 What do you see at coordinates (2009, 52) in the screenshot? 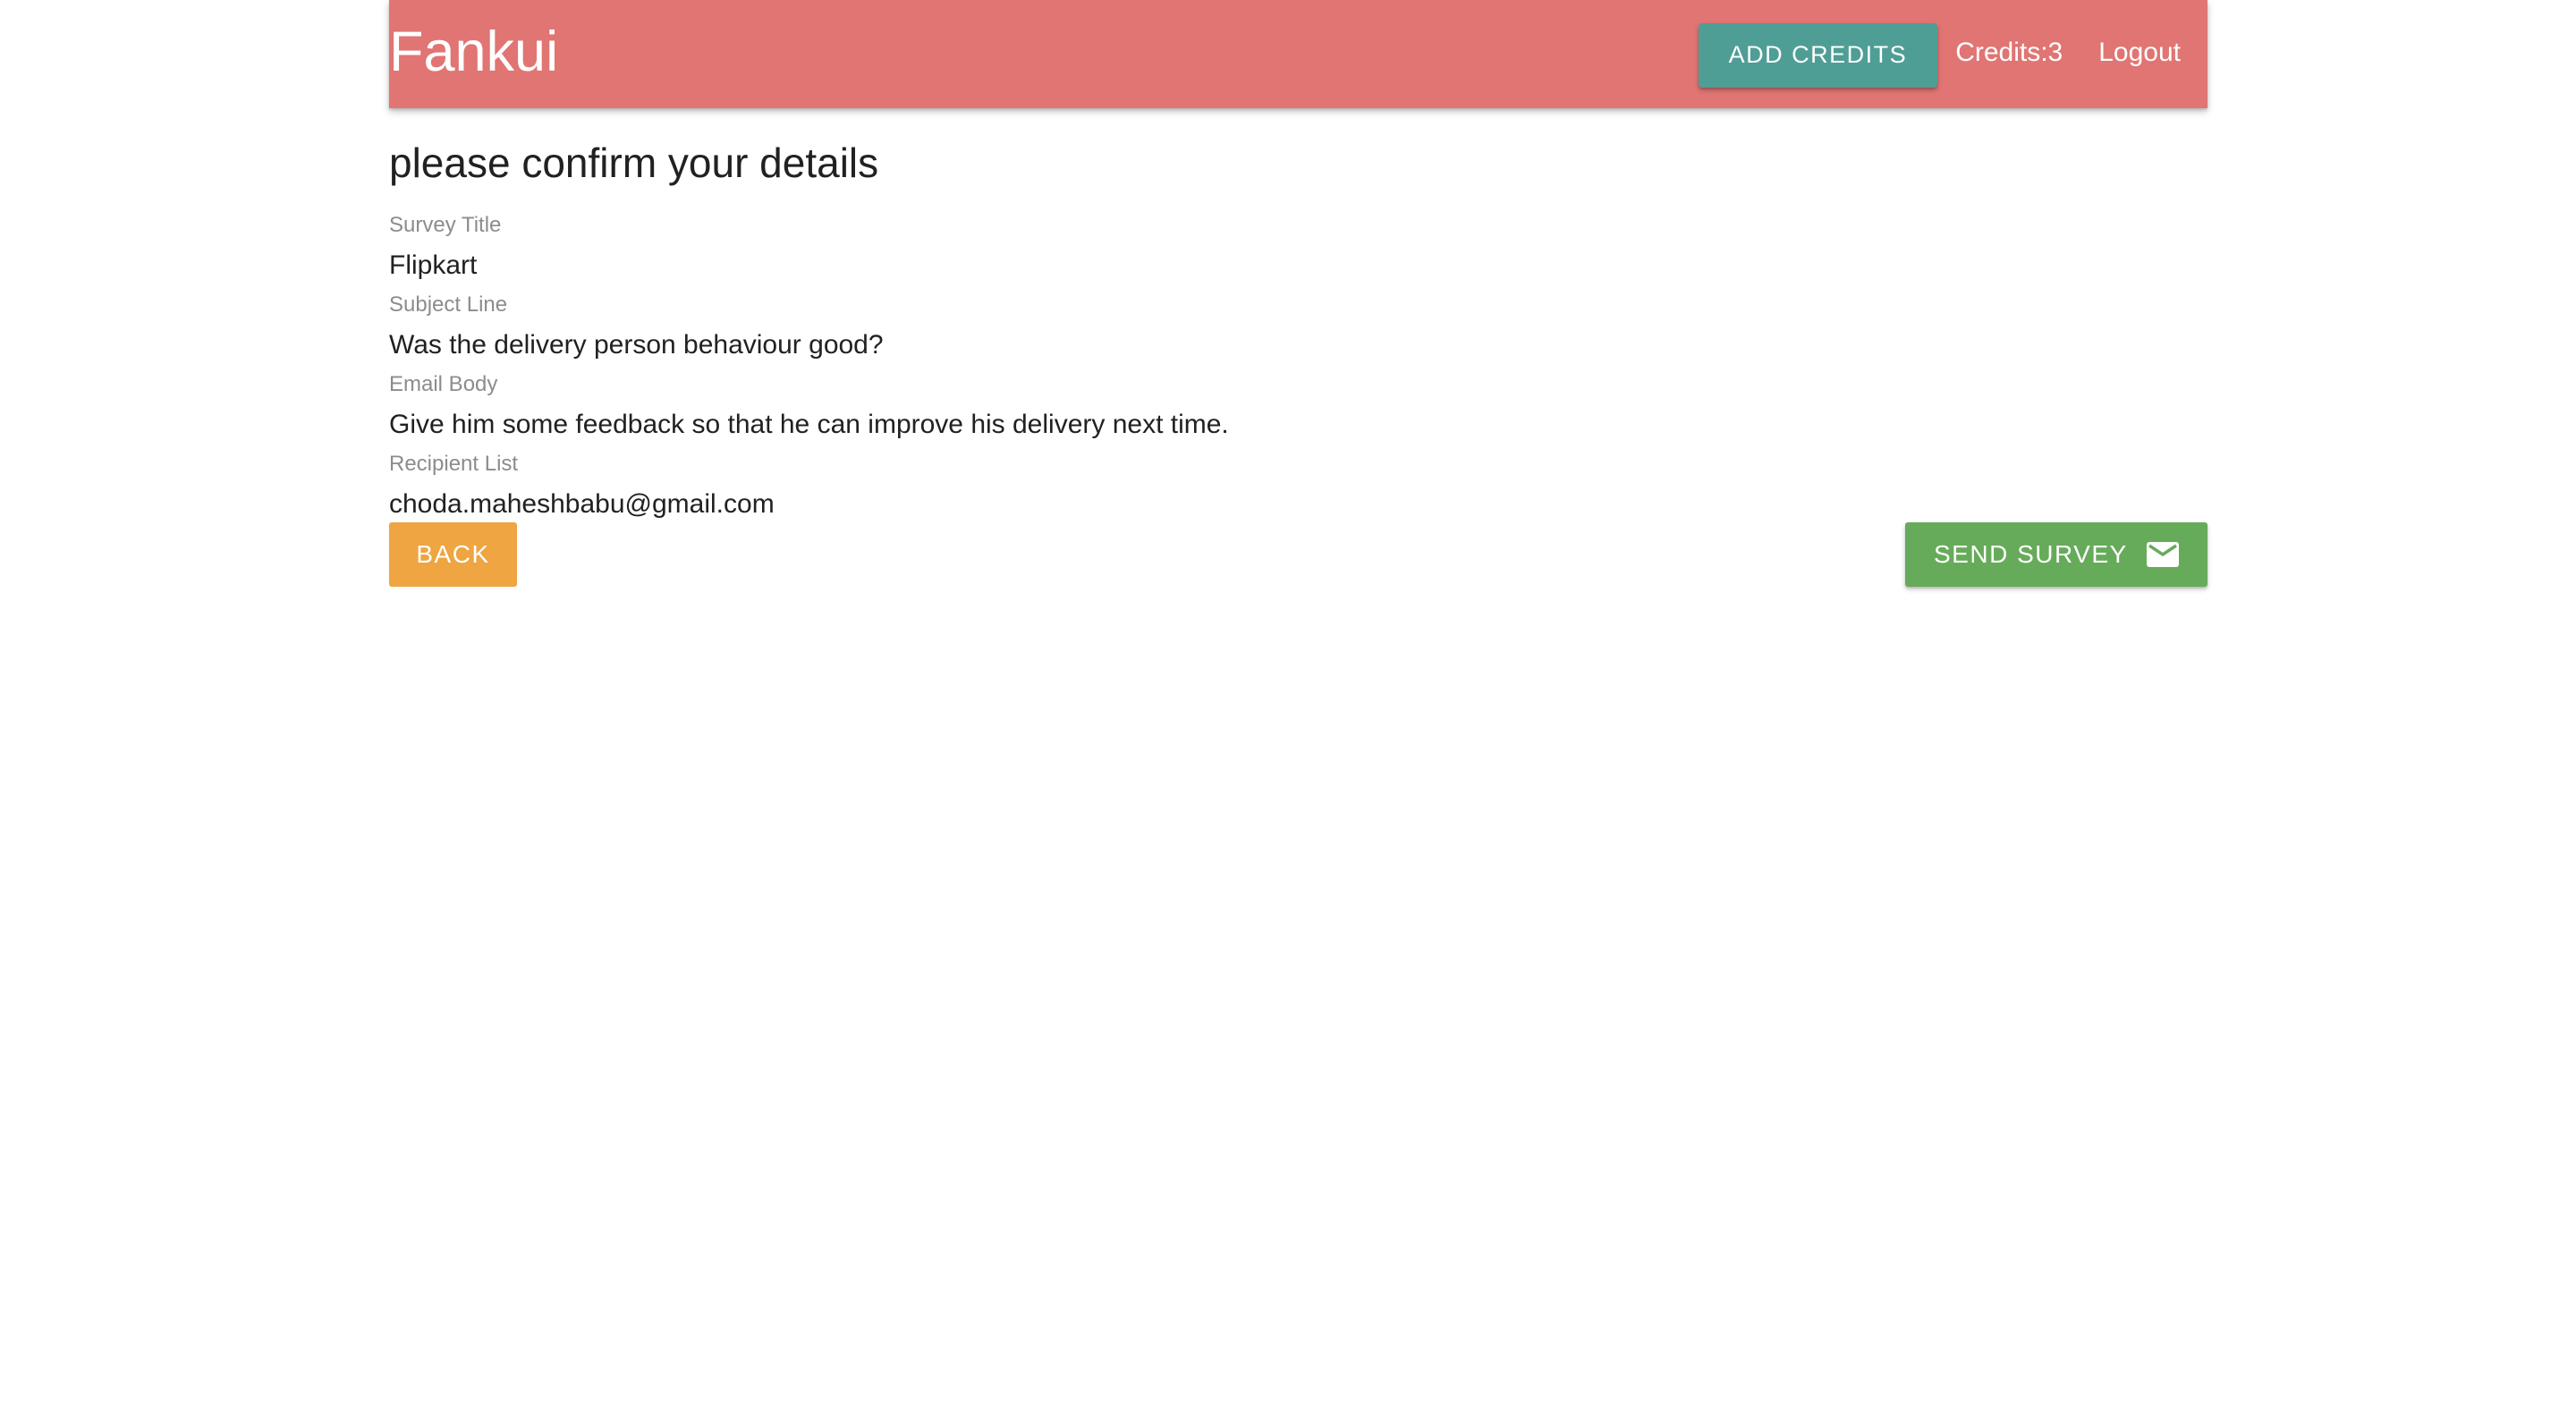
I see `credits-count: Credits:3` at bounding box center [2009, 52].